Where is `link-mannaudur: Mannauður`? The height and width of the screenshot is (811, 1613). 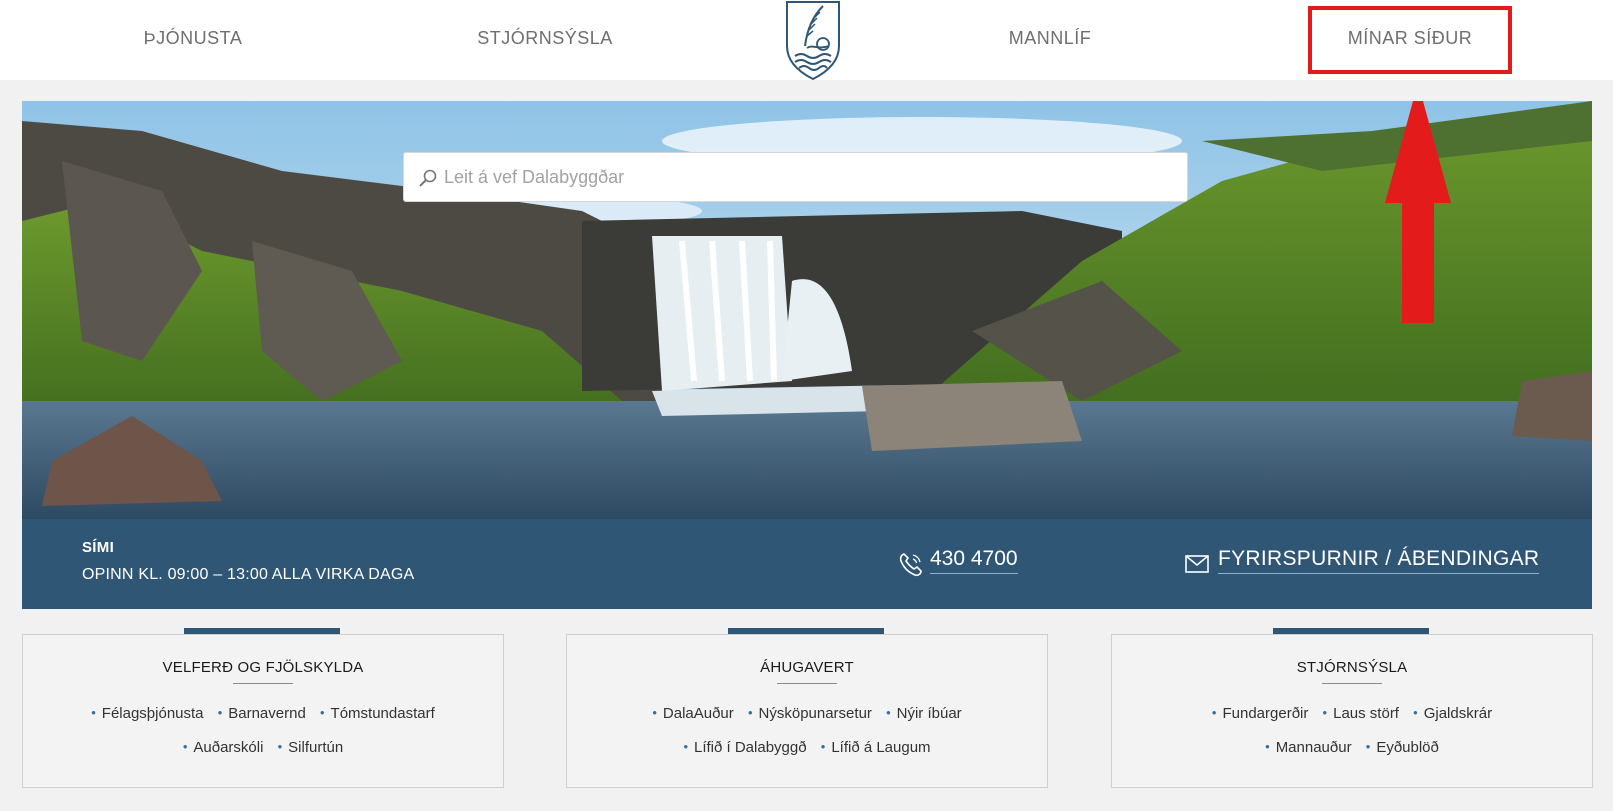 link-mannaudur: Mannauður is located at coordinates (1308, 747).